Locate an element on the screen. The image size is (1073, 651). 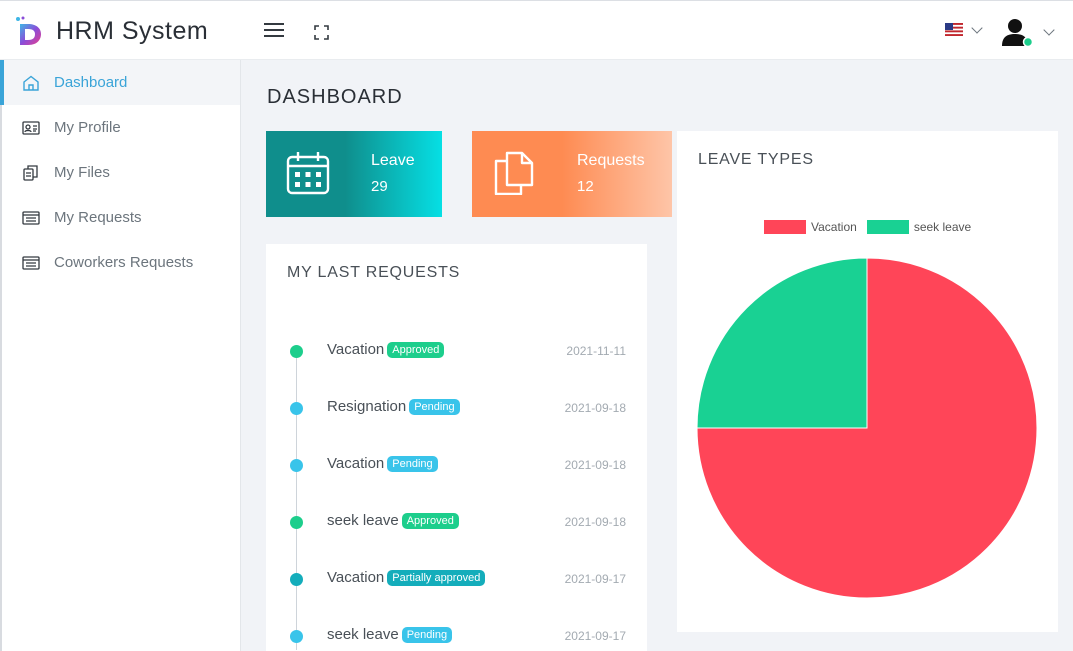
app-title: HRM System is located at coordinates (132, 30).